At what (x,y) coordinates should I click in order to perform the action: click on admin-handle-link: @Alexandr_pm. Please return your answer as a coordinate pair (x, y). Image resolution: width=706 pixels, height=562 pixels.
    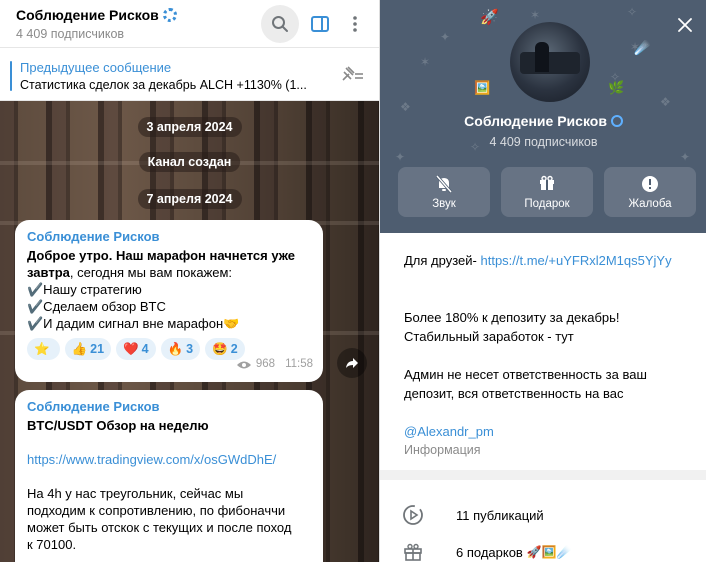
    Looking at the image, I should click on (538, 431).